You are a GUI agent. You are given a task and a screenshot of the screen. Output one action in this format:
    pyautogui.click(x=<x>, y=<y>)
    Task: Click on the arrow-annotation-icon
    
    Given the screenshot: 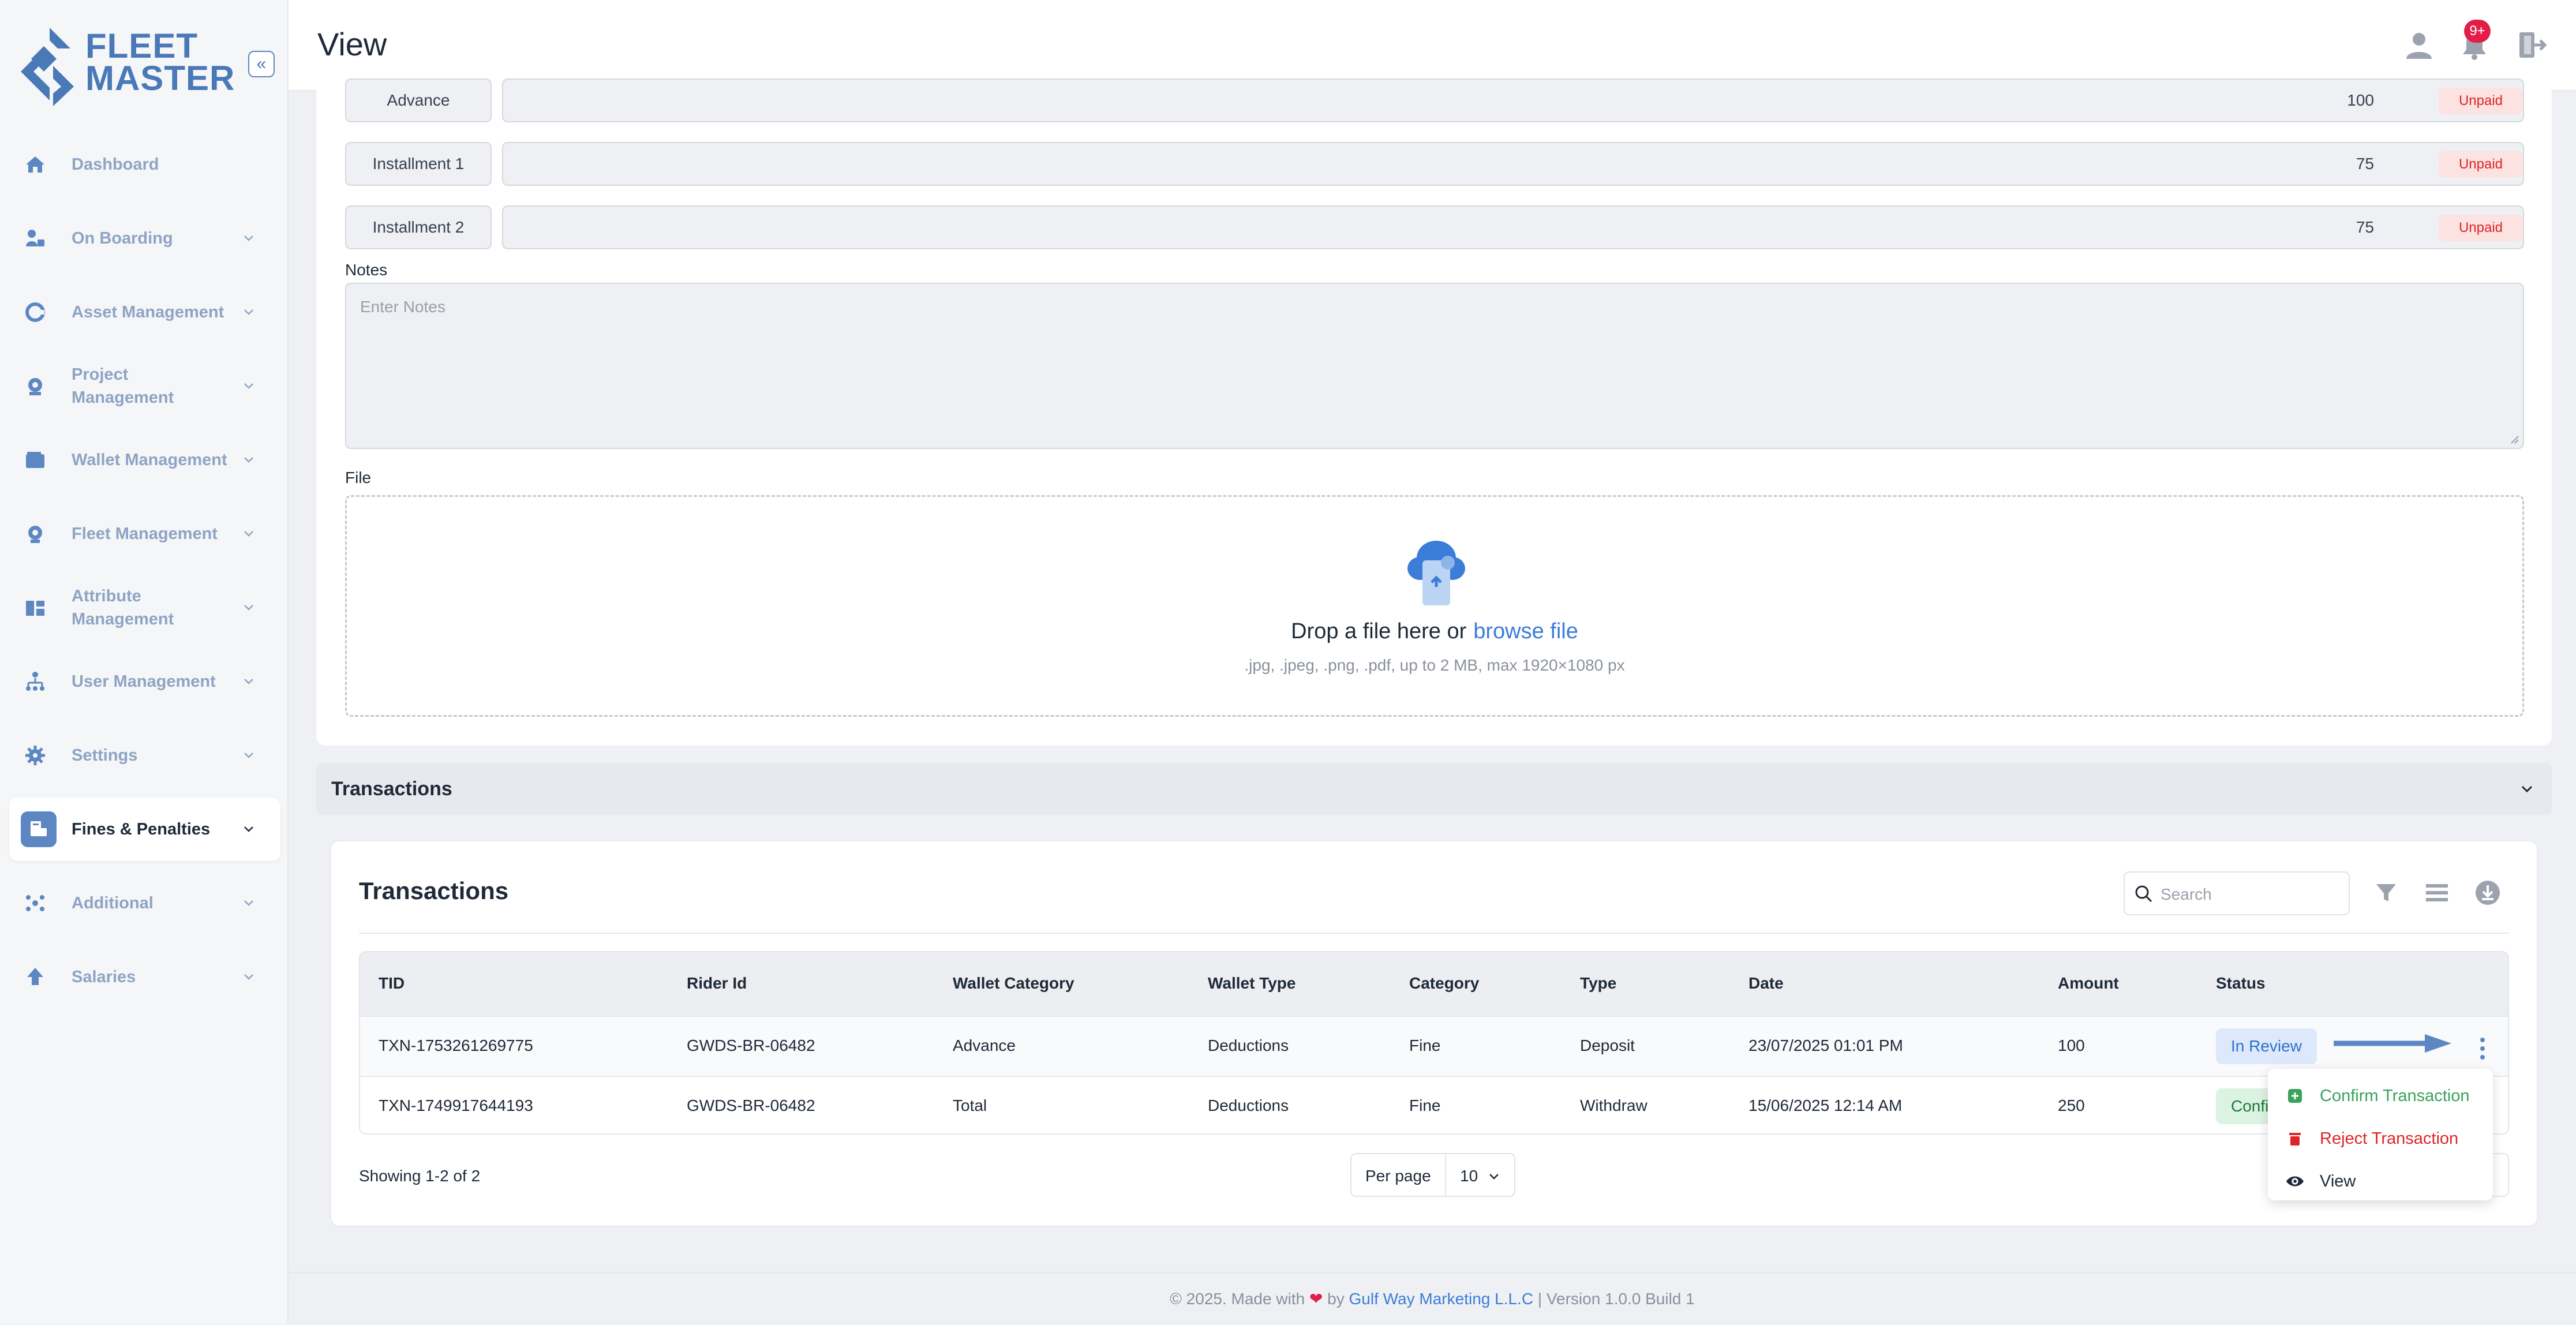 What is the action you would take?
    pyautogui.click(x=2392, y=1043)
    